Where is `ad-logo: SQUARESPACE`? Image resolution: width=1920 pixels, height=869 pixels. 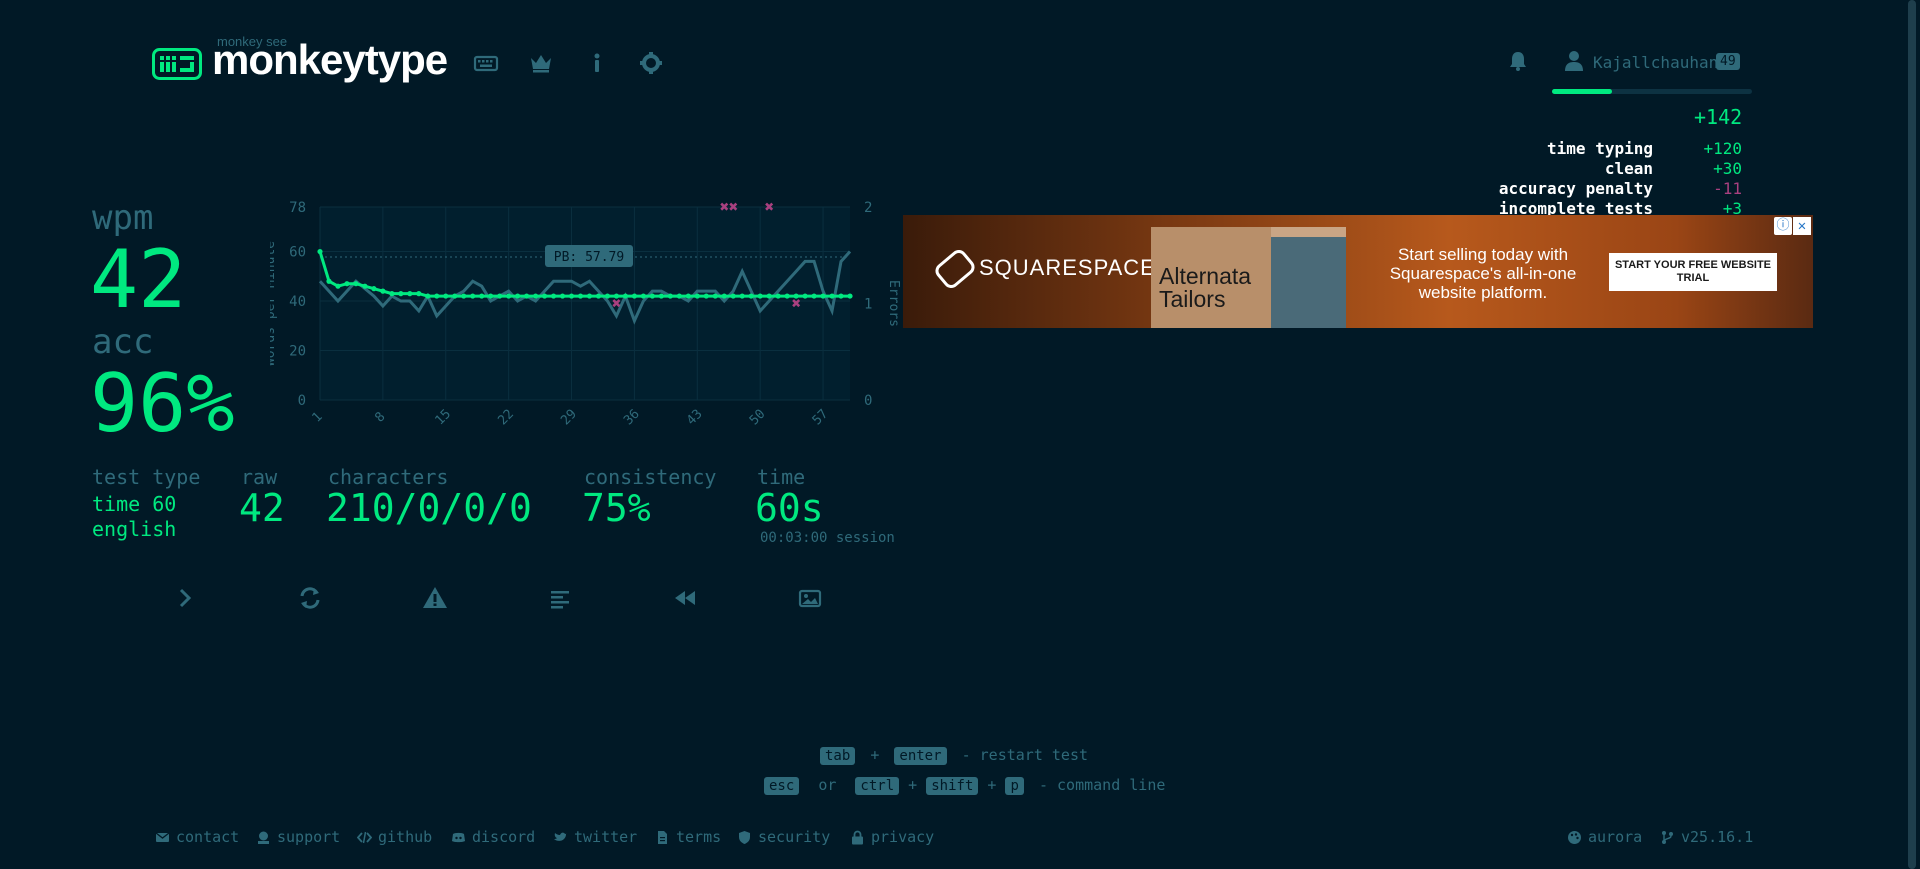
ad-logo: SQUARESPACE is located at coordinates (1044, 269).